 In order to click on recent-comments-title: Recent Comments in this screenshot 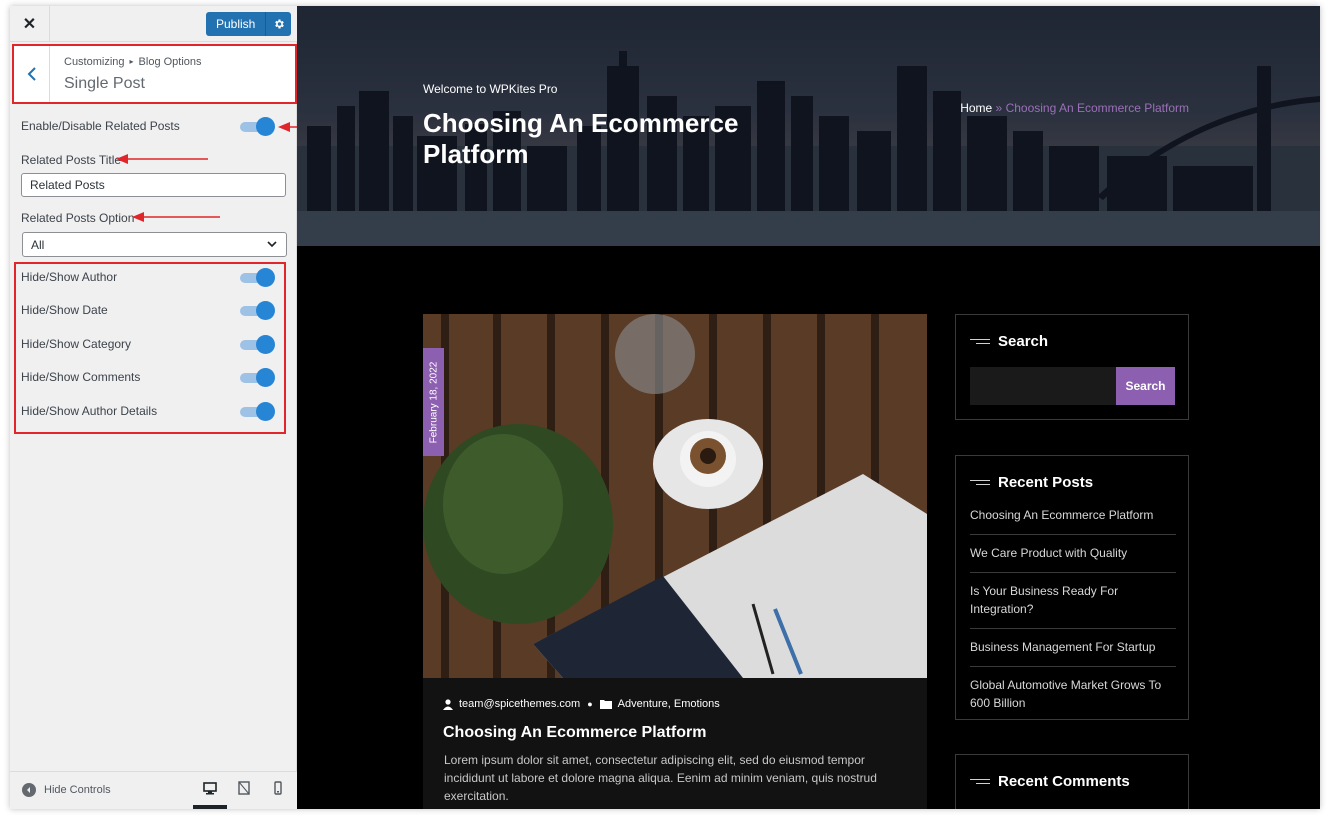, I will do `click(1064, 781)`.